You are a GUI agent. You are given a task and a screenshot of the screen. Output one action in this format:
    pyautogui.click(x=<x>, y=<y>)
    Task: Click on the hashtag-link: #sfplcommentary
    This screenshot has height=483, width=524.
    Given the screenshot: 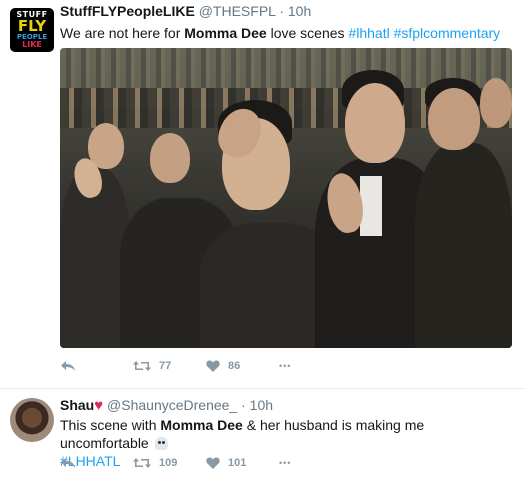 What is the action you would take?
    pyautogui.click(x=447, y=33)
    